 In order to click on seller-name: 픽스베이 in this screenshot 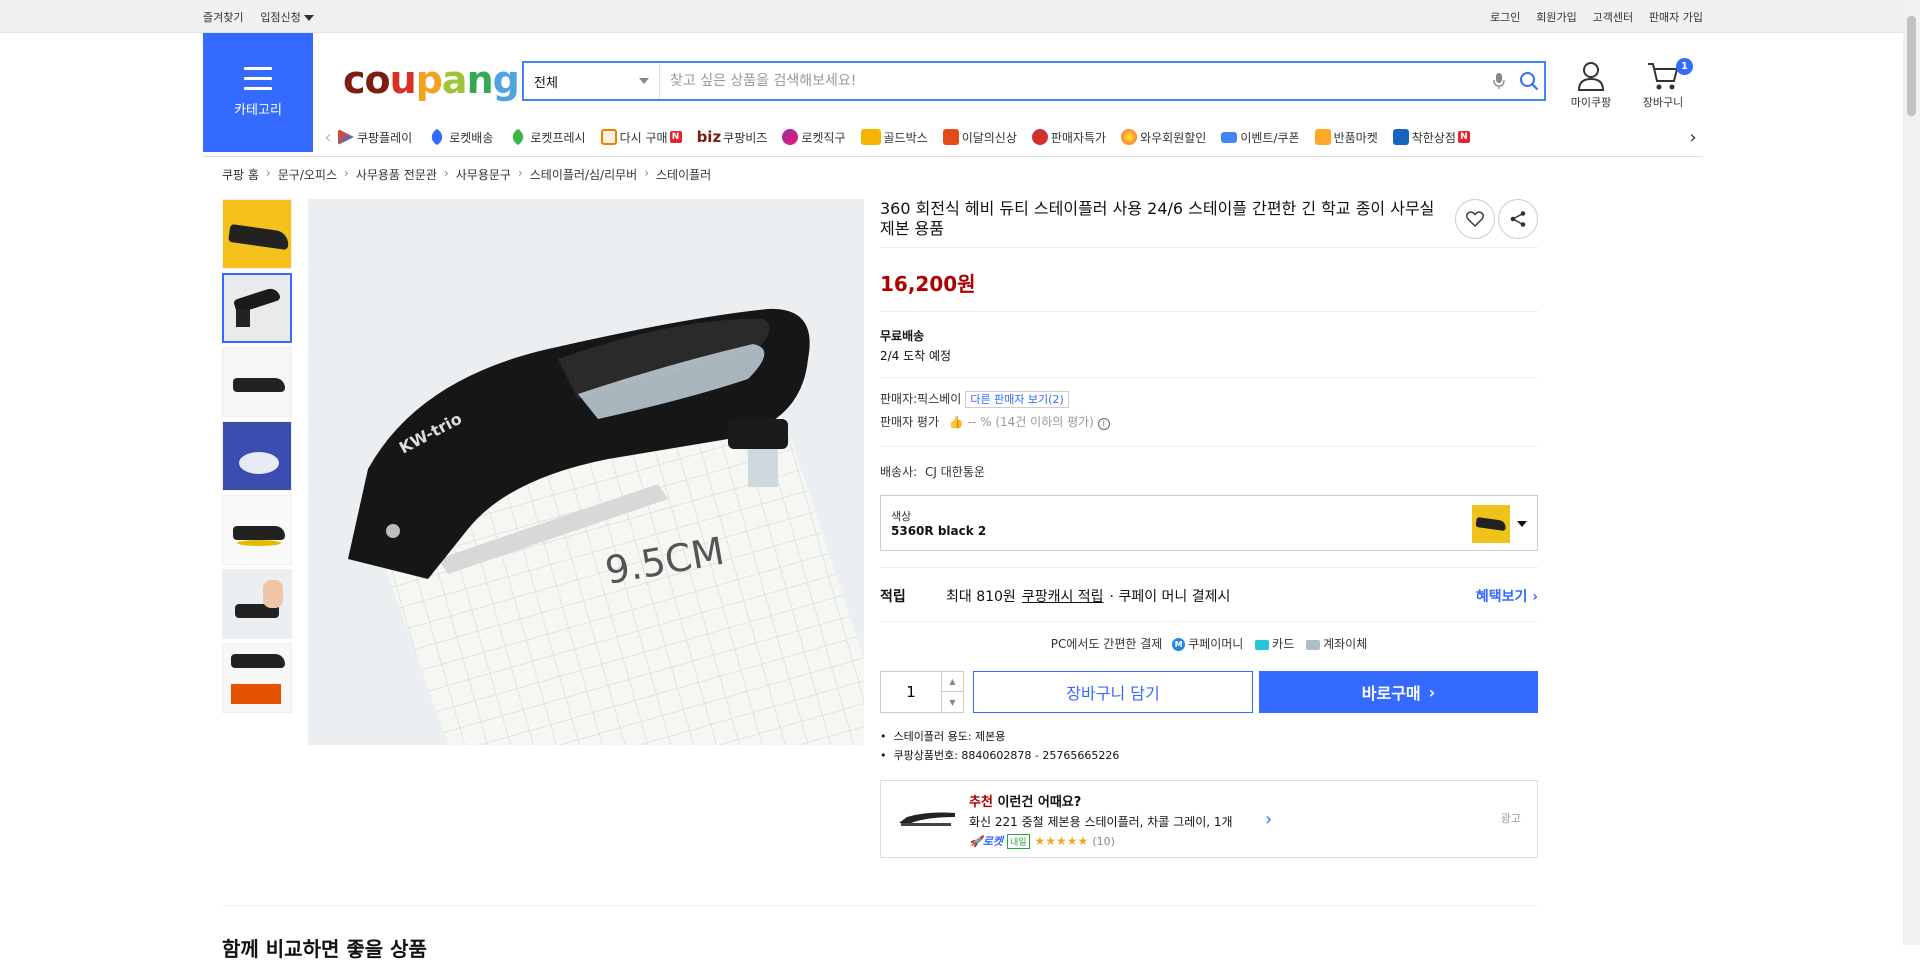, I will do `click(939, 399)`.